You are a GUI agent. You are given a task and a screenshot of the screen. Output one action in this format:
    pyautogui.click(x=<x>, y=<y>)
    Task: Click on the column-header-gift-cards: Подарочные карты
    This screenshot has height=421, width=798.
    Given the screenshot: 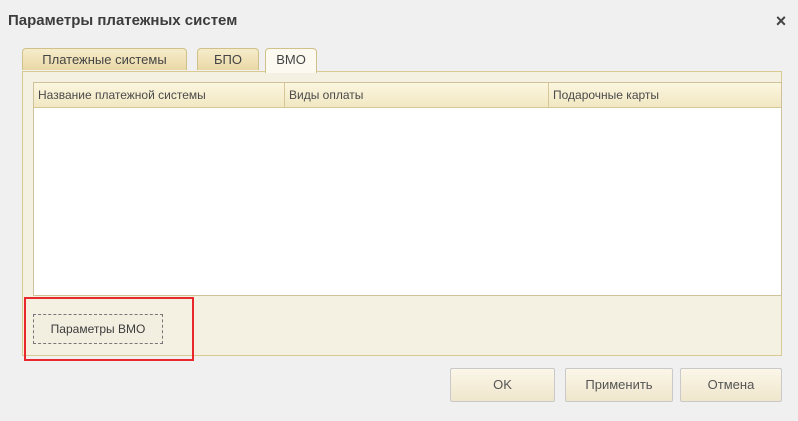 What is the action you would take?
    pyautogui.click(x=665, y=95)
    